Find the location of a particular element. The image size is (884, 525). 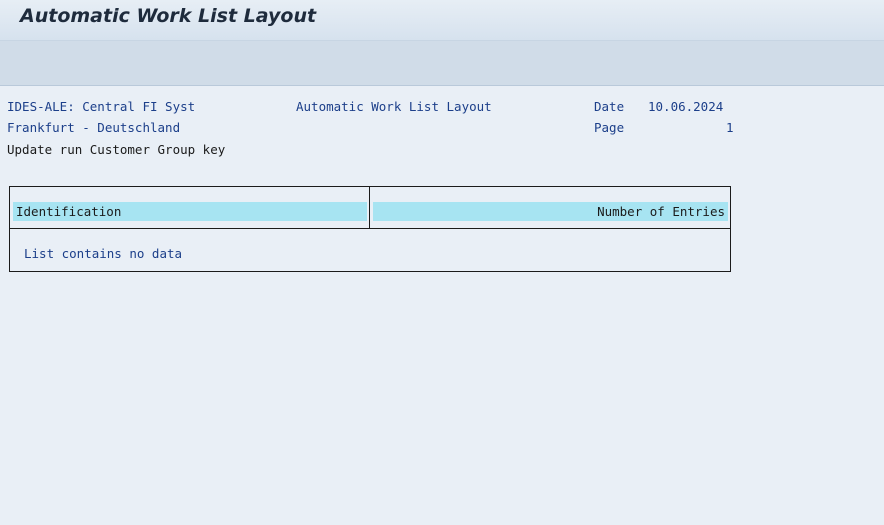

empty-list-message: List contains no data is located at coordinates (103, 253).